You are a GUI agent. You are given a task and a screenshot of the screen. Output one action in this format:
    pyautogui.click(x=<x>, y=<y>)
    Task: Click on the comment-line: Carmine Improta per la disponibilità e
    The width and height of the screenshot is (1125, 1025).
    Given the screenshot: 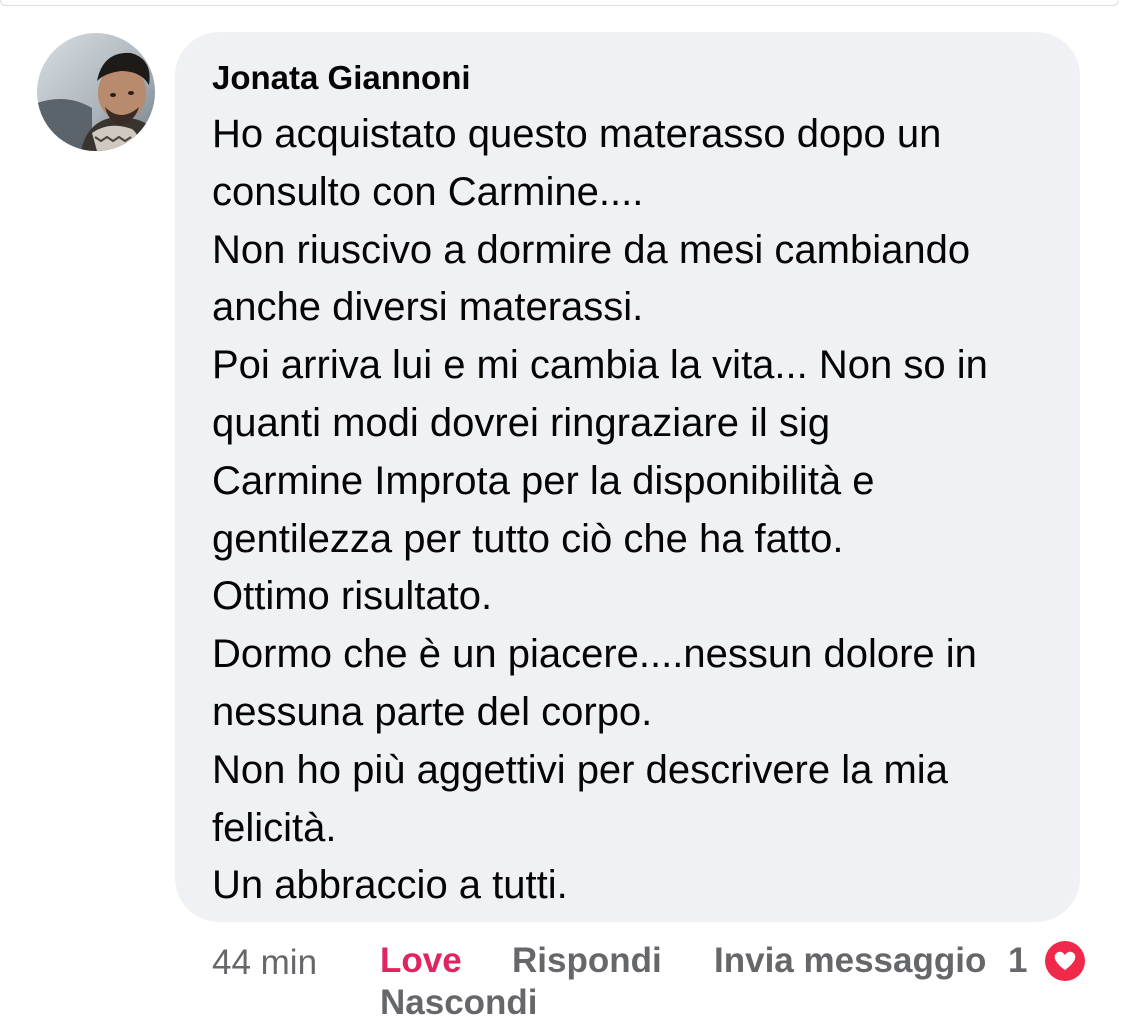 What is the action you would take?
    pyautogui.click(x=543, y=480)
    